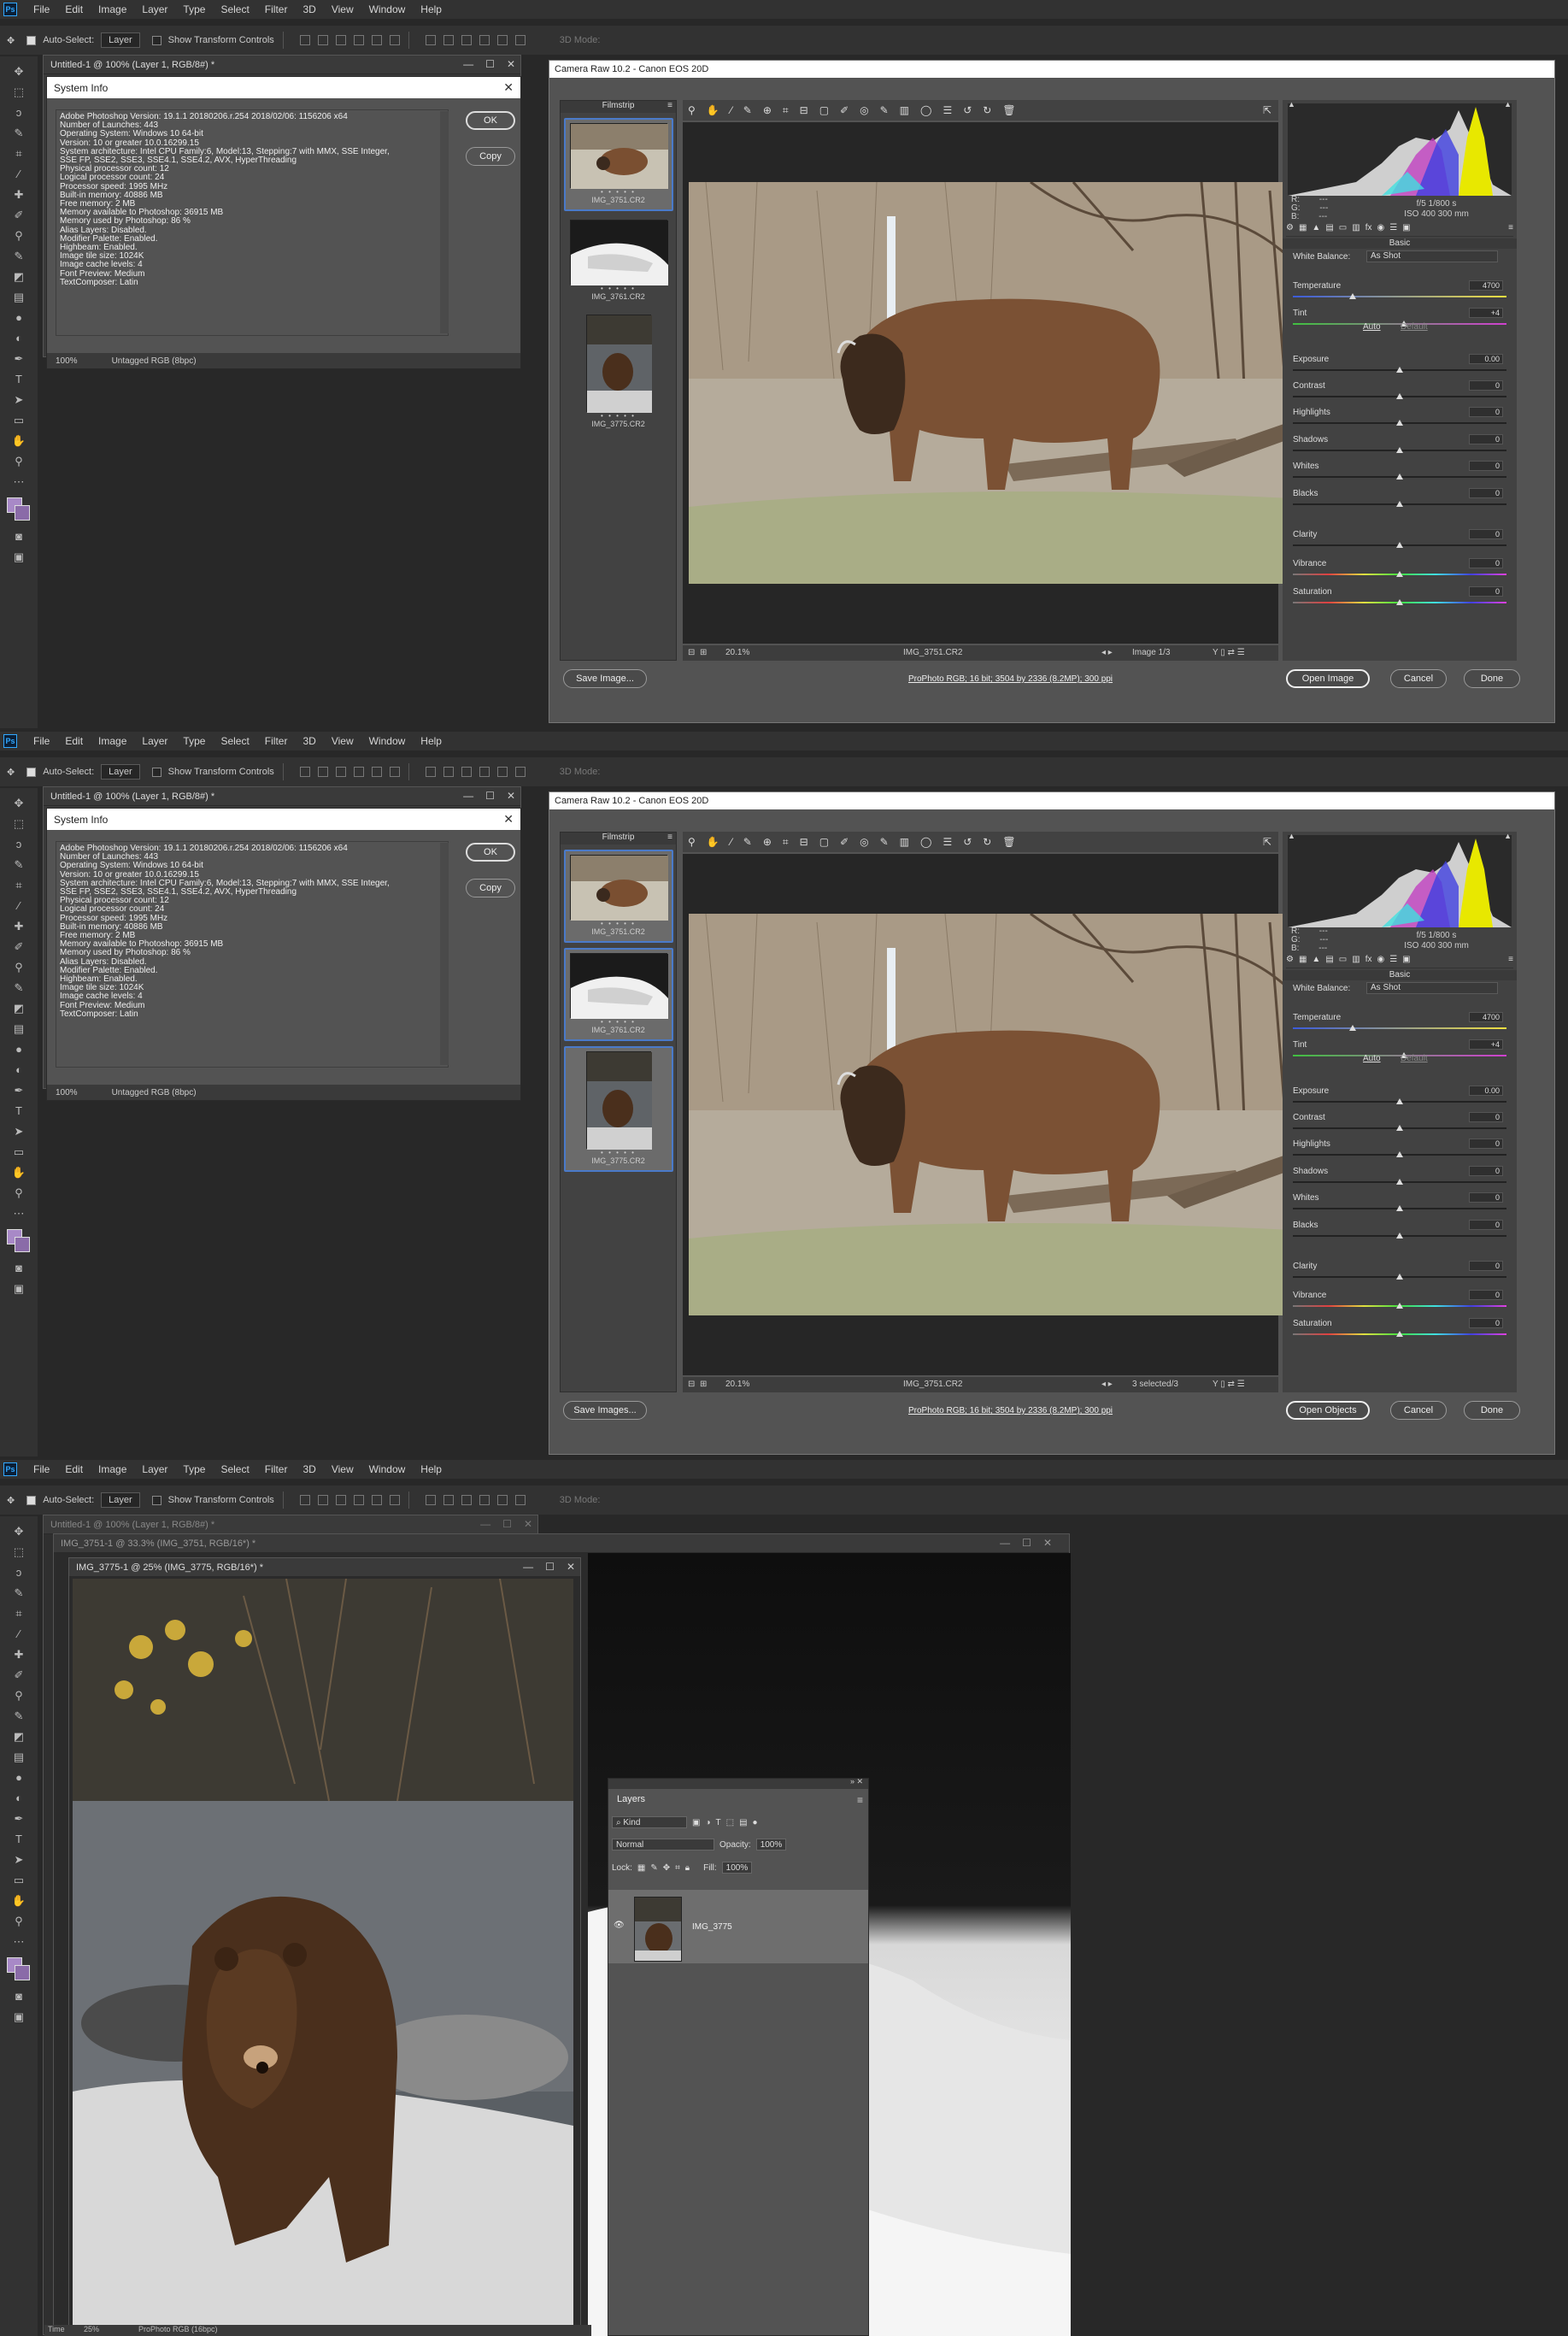 Image resolution: width=1568 pixels, height=2336 pixels. Describe the element at coordinates (490, 64) in the screenshot. I see `maximize-icon: ☐` at that location.